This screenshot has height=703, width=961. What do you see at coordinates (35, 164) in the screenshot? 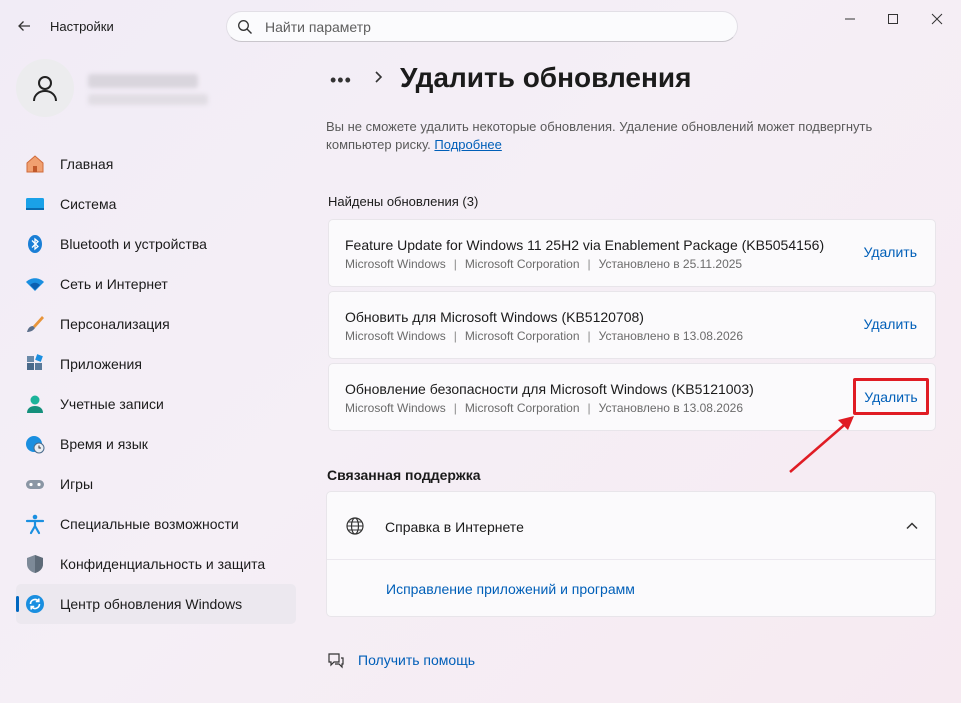
I see `home-icon` at bounding box center [35, 164].